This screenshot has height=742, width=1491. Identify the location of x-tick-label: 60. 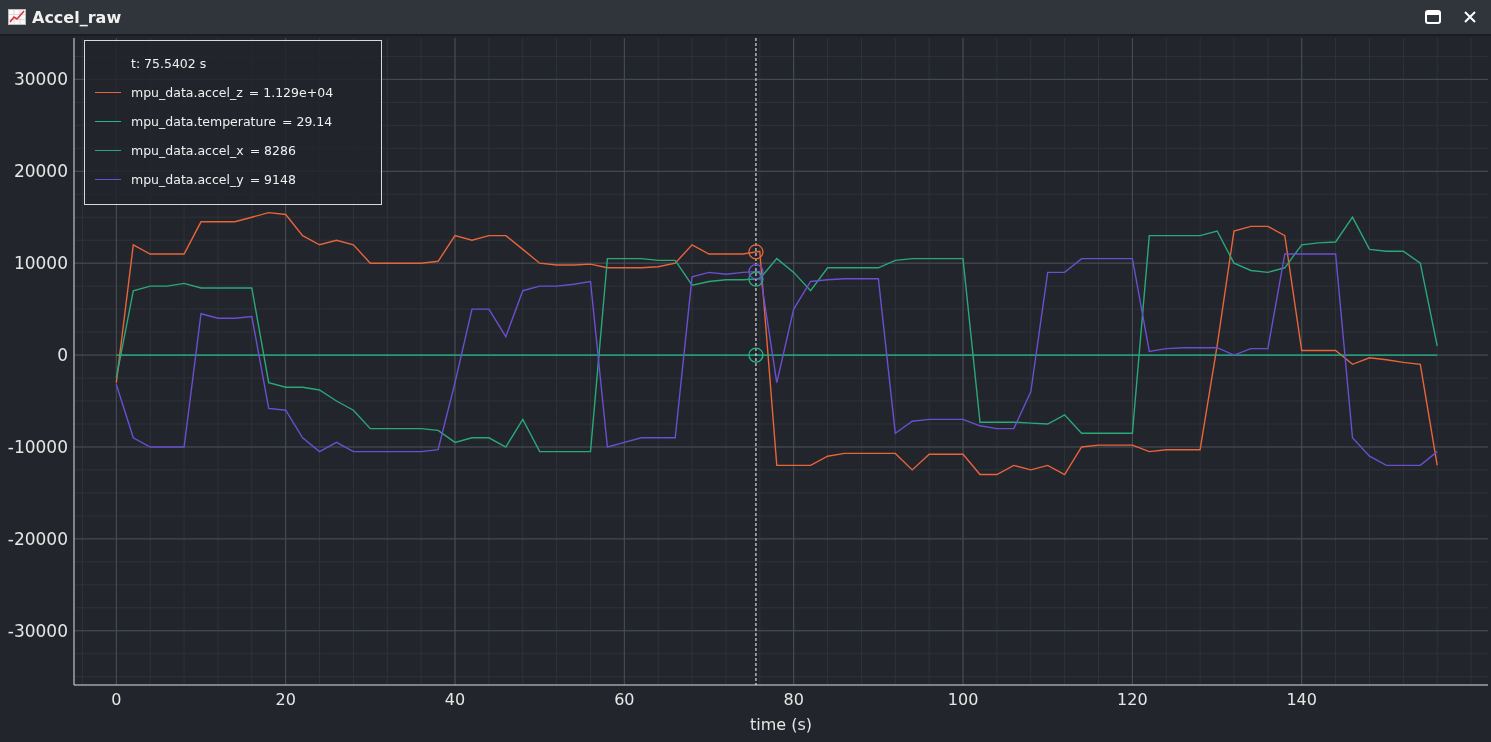
(624, 699).